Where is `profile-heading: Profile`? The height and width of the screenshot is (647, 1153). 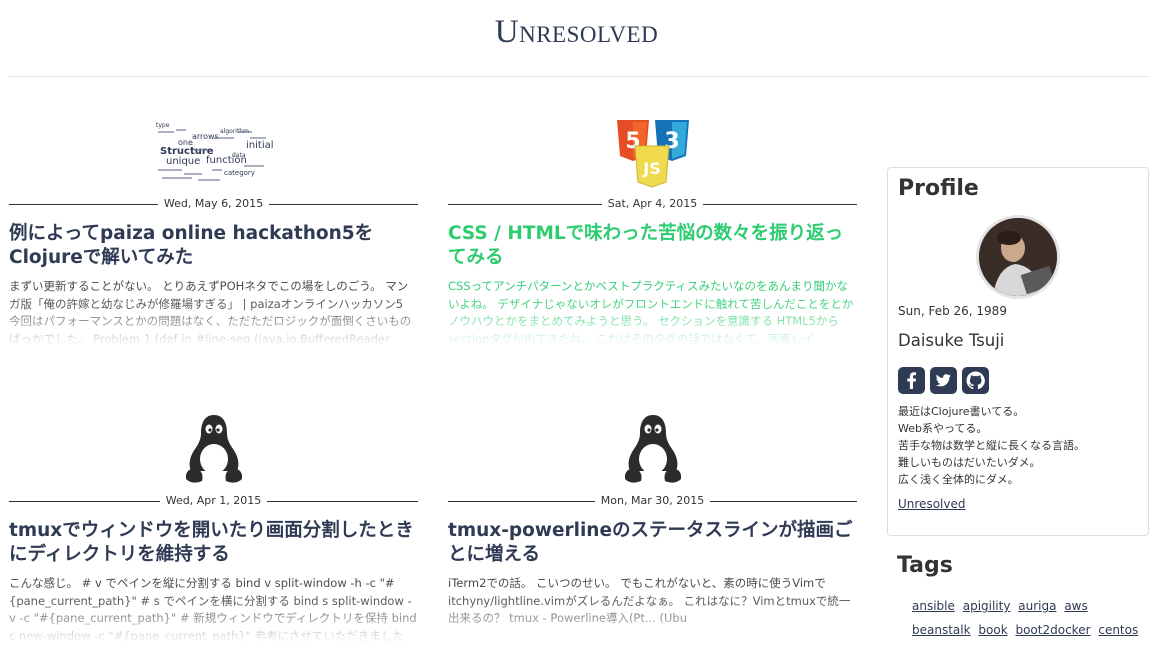
profile-heading: Profile is located at coordinates (938, 188).